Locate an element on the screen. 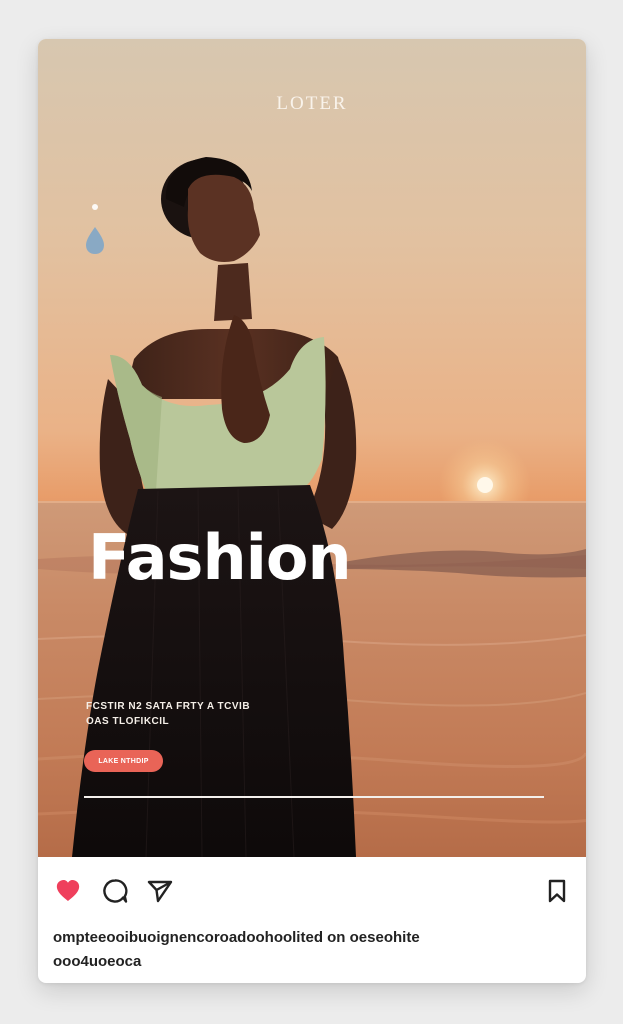 The height and width of the screenshot is (1024, 623). comment-button is located at coordinates (115, 891).